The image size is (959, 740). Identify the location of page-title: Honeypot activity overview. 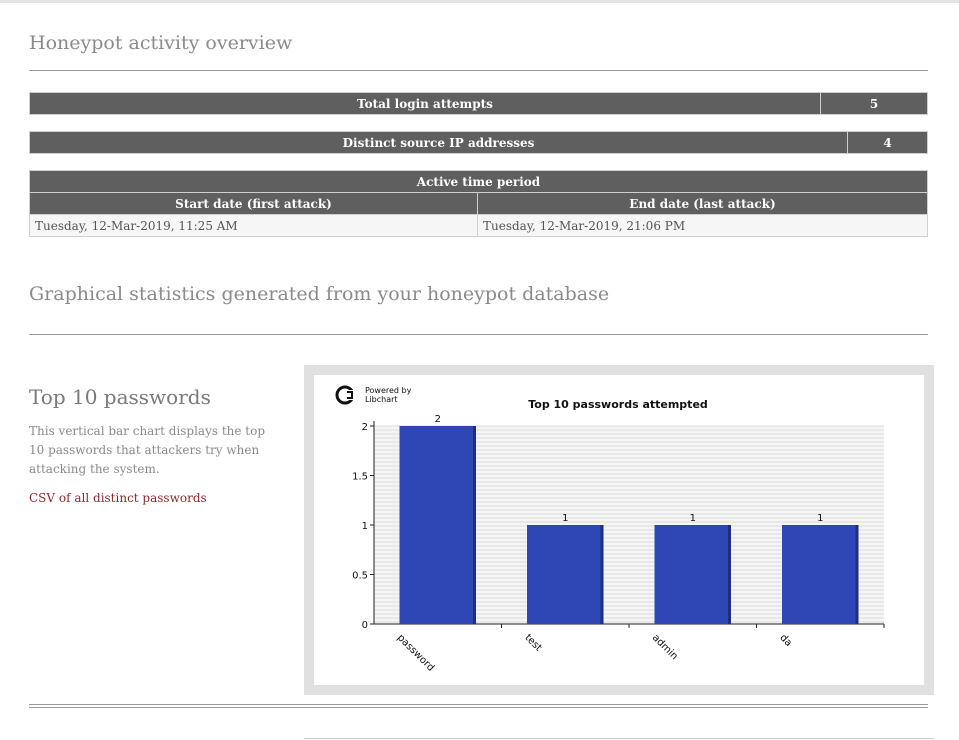
(161, 43).